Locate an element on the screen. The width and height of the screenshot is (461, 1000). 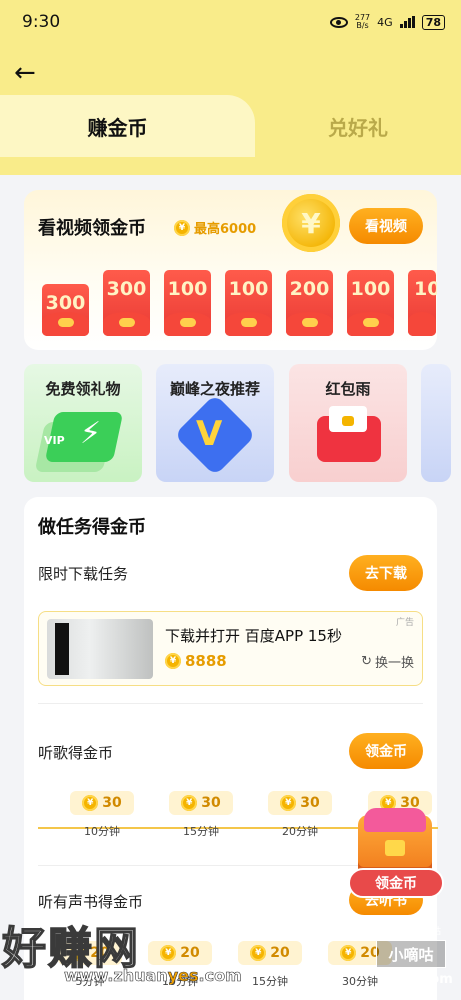
refresh-icon: ↻ is located at coordinates (366, 661).